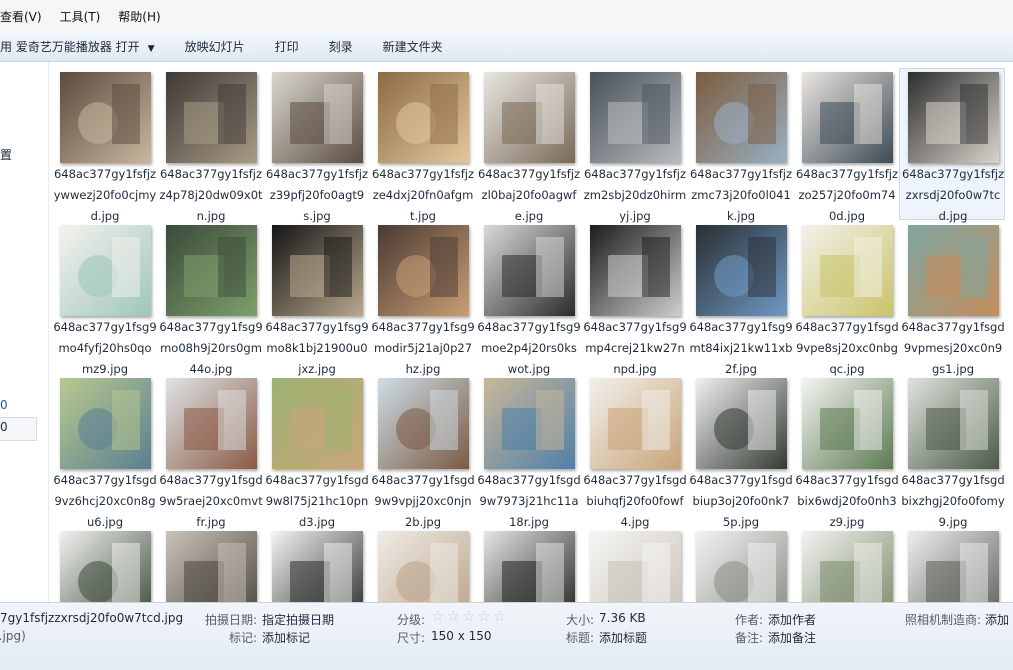 This screenshot has height=670, width=1013. I want to click on menu-bar: 查看(V) 工具(T) 帮助(H), so click(506, 16).